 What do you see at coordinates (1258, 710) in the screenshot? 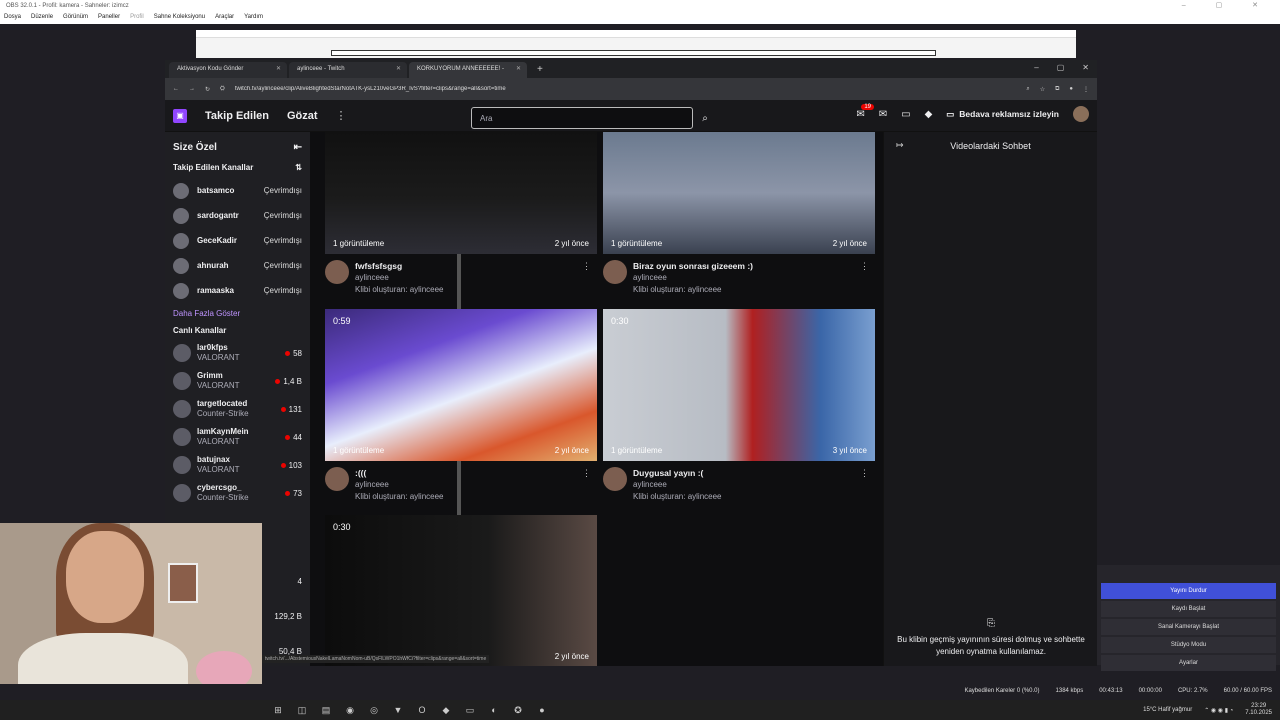
I see `clock: 23:29 7.10.2025` at bounding box center [1258, 710].